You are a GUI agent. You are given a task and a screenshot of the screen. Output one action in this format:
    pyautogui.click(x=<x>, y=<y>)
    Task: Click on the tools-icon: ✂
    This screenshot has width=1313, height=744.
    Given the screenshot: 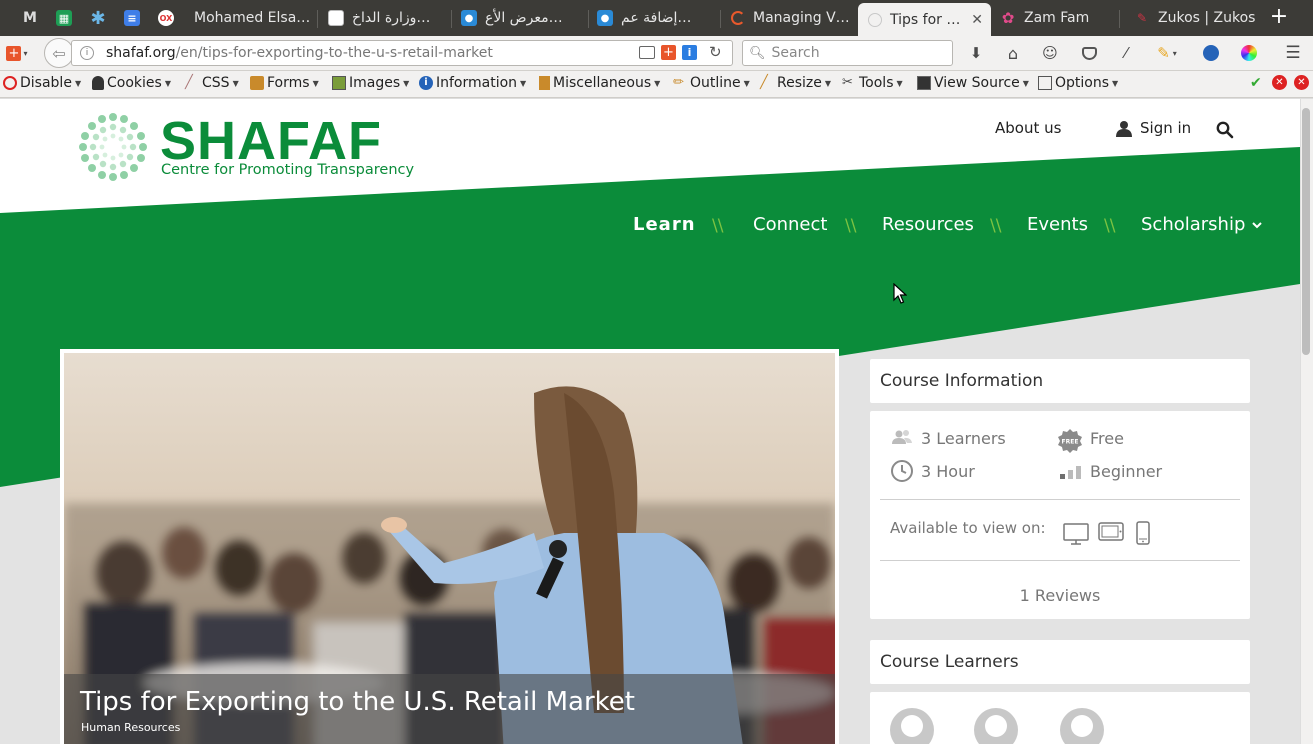 What is the action you would take?
    pyautogui.click(x=847, y=82)
    